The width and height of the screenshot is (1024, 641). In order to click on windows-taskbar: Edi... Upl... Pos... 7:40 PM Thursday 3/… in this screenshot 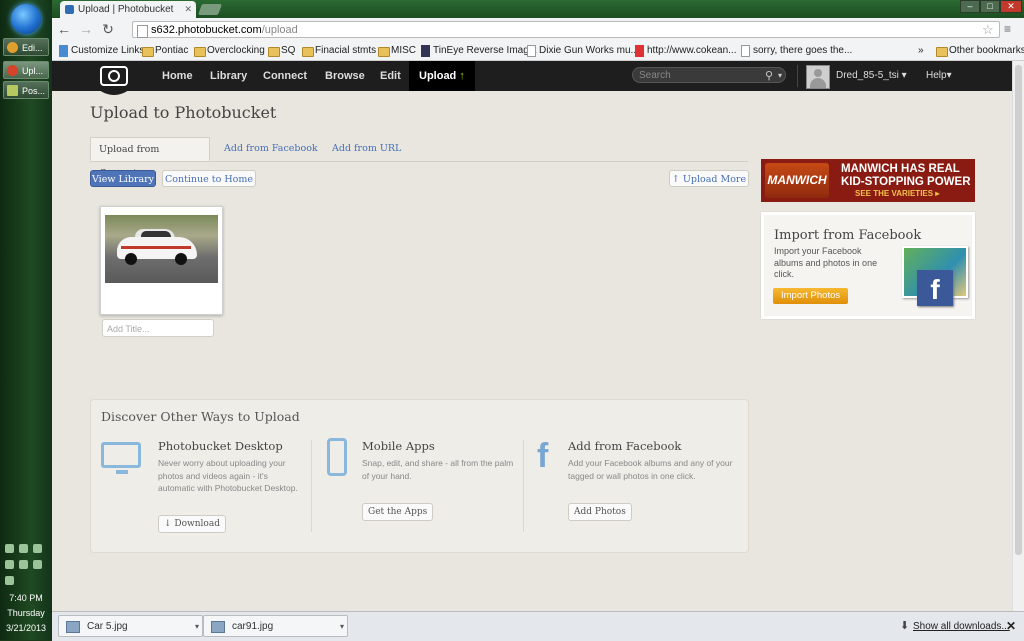, I will do `click(26, 320)`.